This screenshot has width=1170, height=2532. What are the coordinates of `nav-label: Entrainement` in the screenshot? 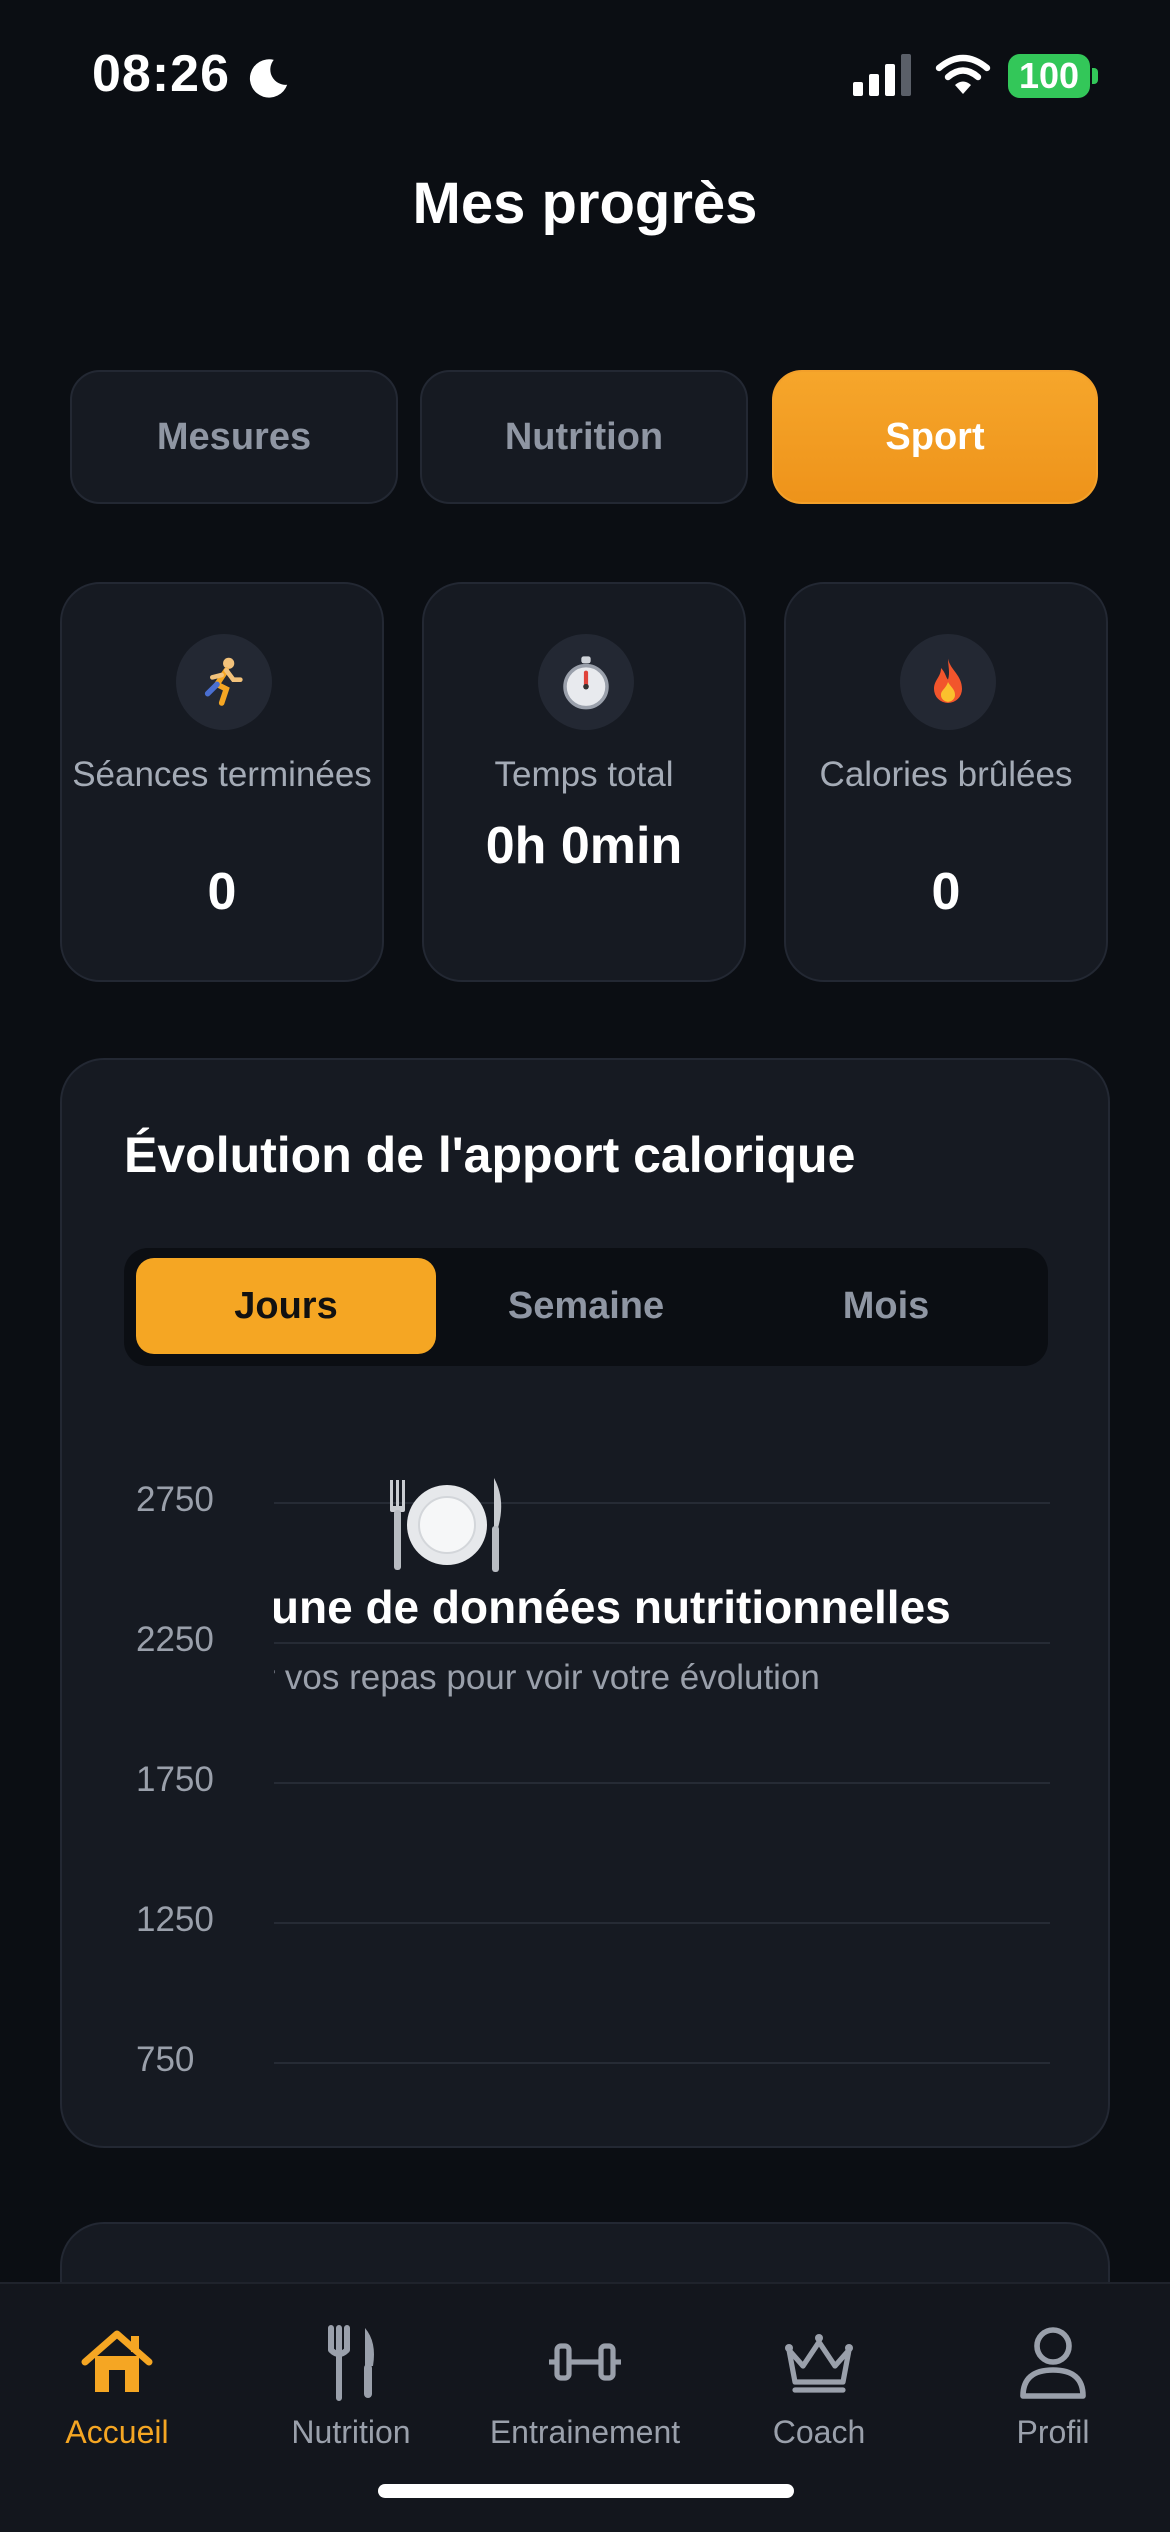 It's located at (585, 2432).